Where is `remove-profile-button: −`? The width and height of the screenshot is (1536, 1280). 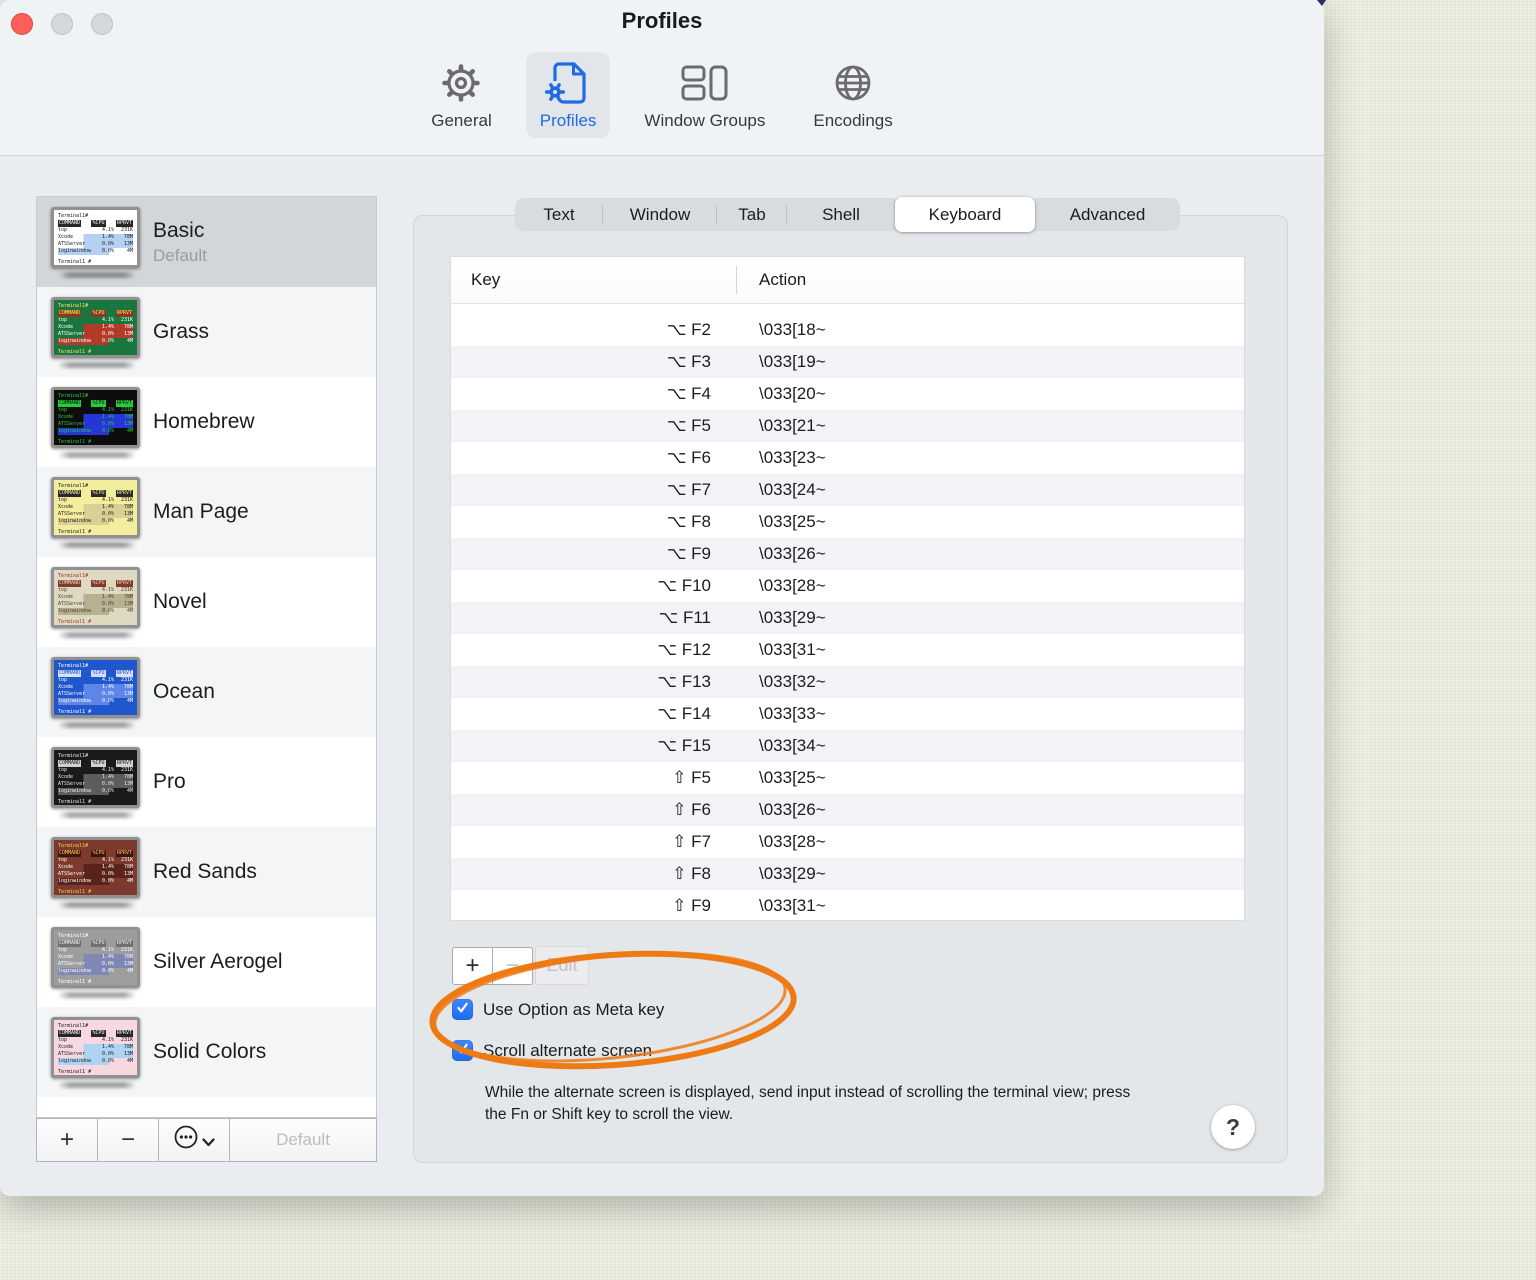
remove-profile-button: − is located at coordinates (128, 1140).